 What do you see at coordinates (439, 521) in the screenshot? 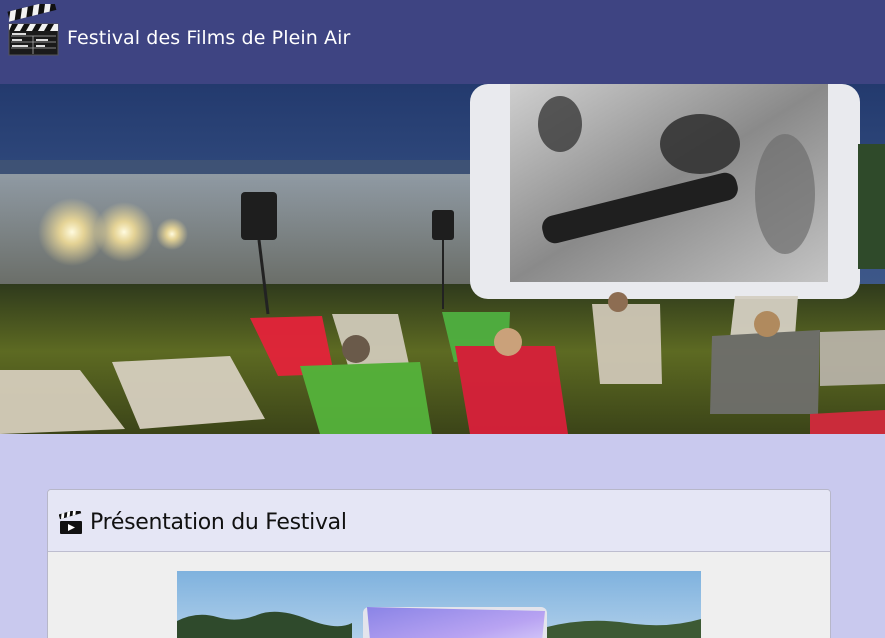
I see `card-header: Présentation du Festival` at bounding box center [439, 521].